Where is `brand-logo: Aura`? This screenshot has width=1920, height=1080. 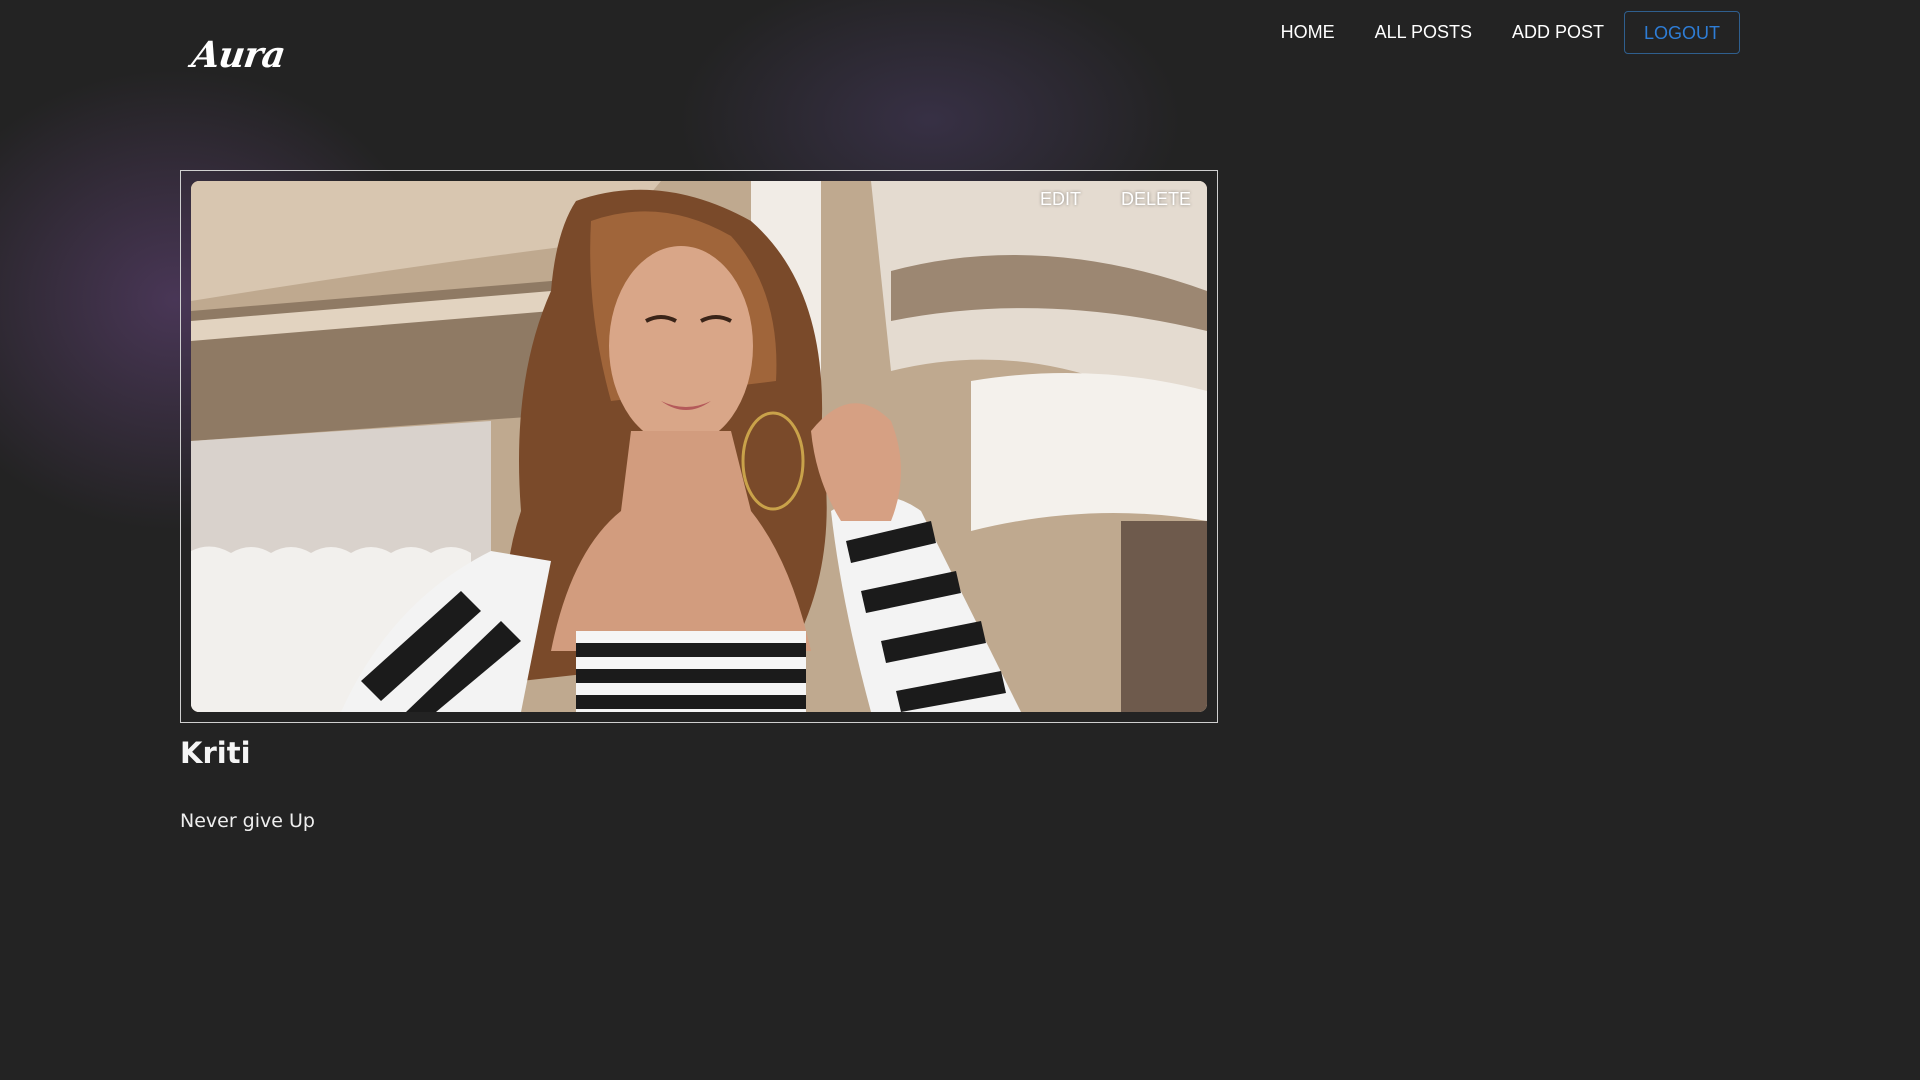 brand-logo: Aura is located at coordinates (238, 55).